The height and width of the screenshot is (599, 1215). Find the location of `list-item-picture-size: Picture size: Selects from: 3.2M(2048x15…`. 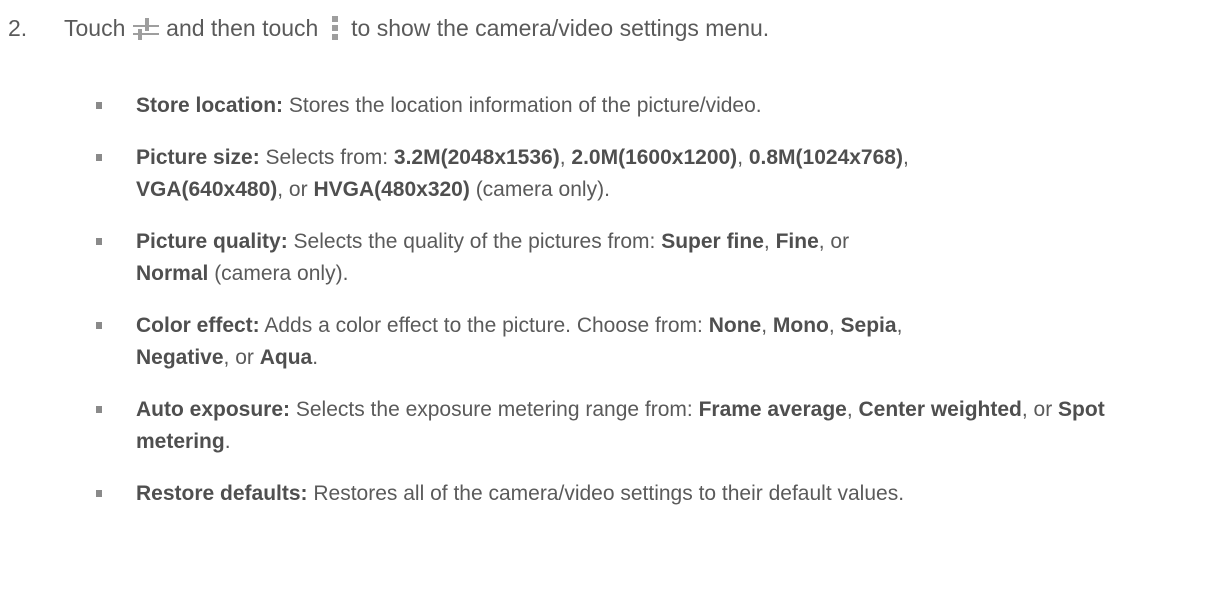

list-item-picture-size: Picture size: Selects from: 3.2M(2048x15… is located at coordinates (646, 174).